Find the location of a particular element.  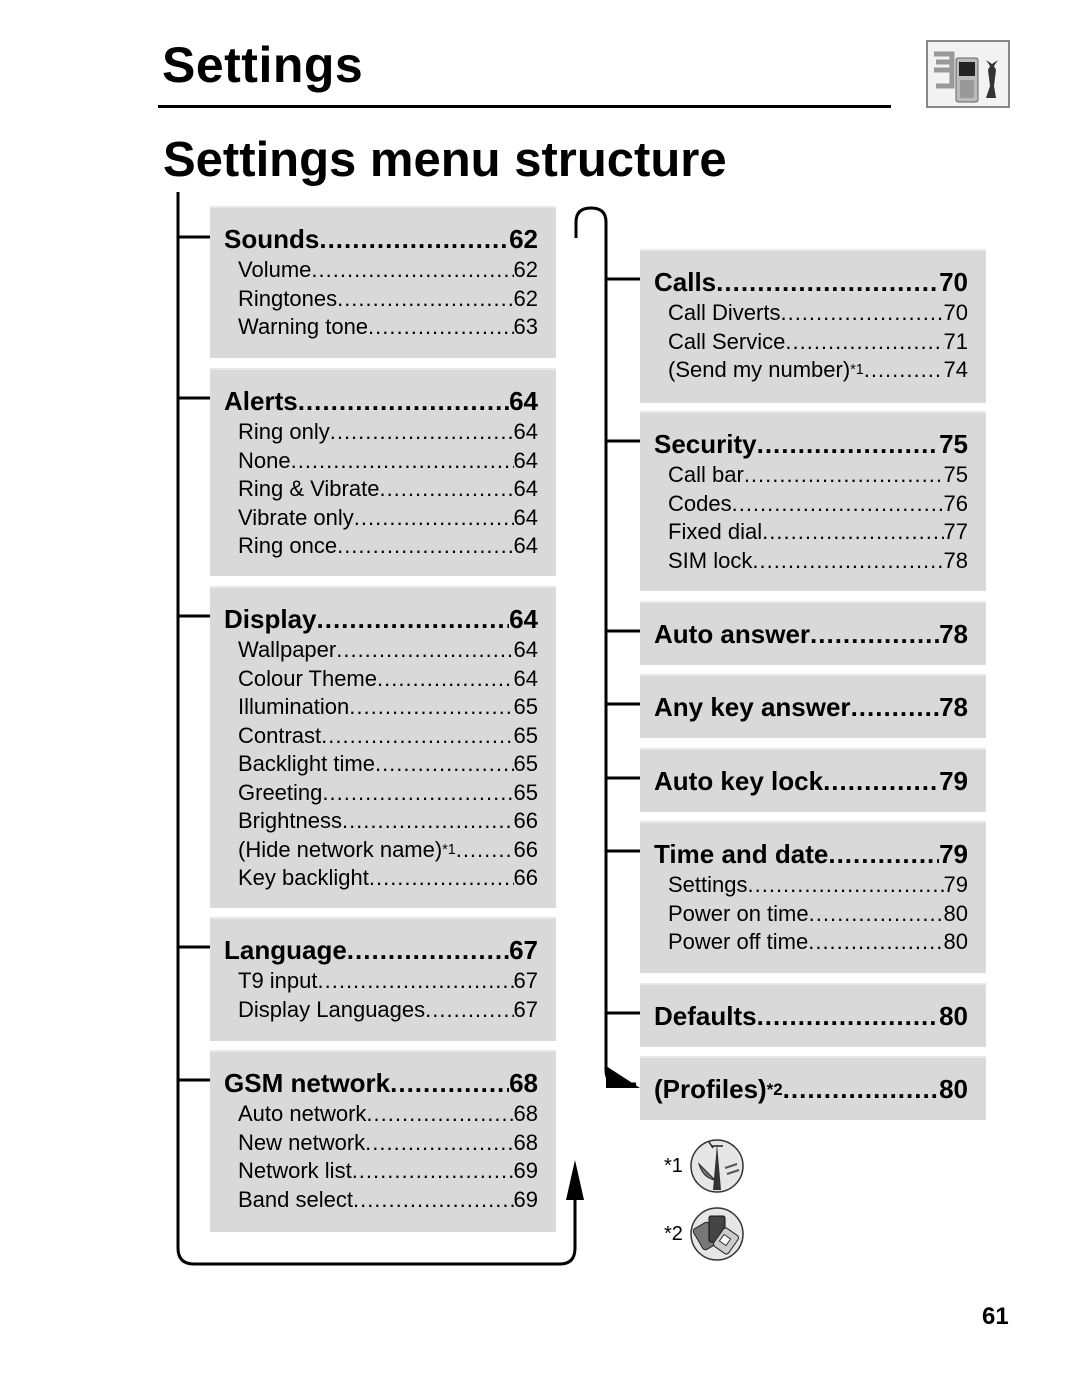

footnote-mark: *2 is located at coordinates (673, 1233).